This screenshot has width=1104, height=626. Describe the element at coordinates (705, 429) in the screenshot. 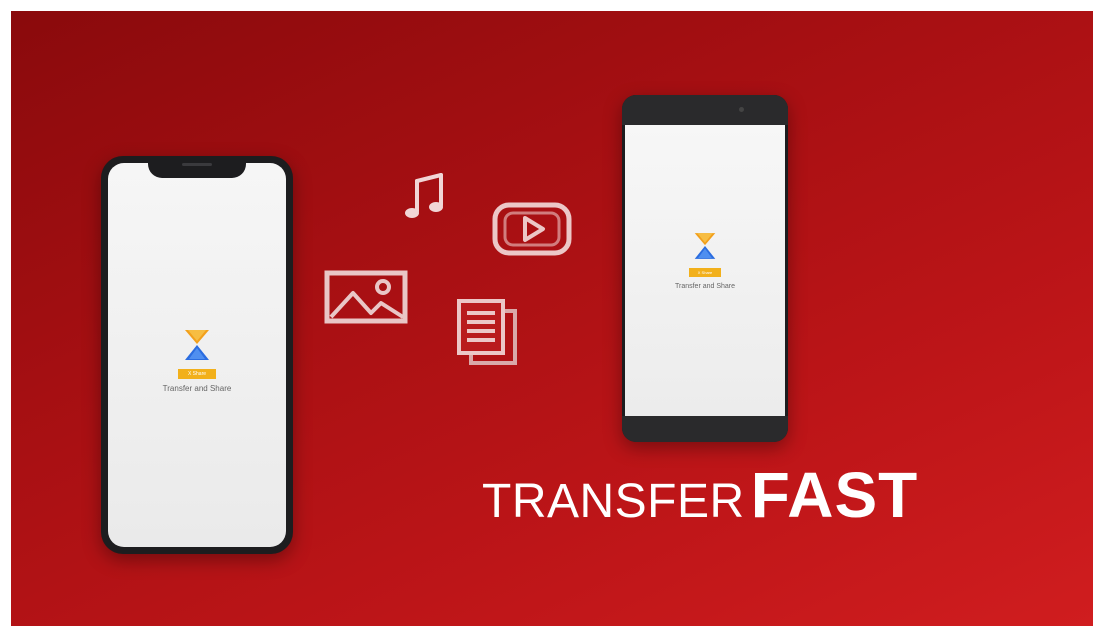

I see `phone-bottom-bezel` at that location.